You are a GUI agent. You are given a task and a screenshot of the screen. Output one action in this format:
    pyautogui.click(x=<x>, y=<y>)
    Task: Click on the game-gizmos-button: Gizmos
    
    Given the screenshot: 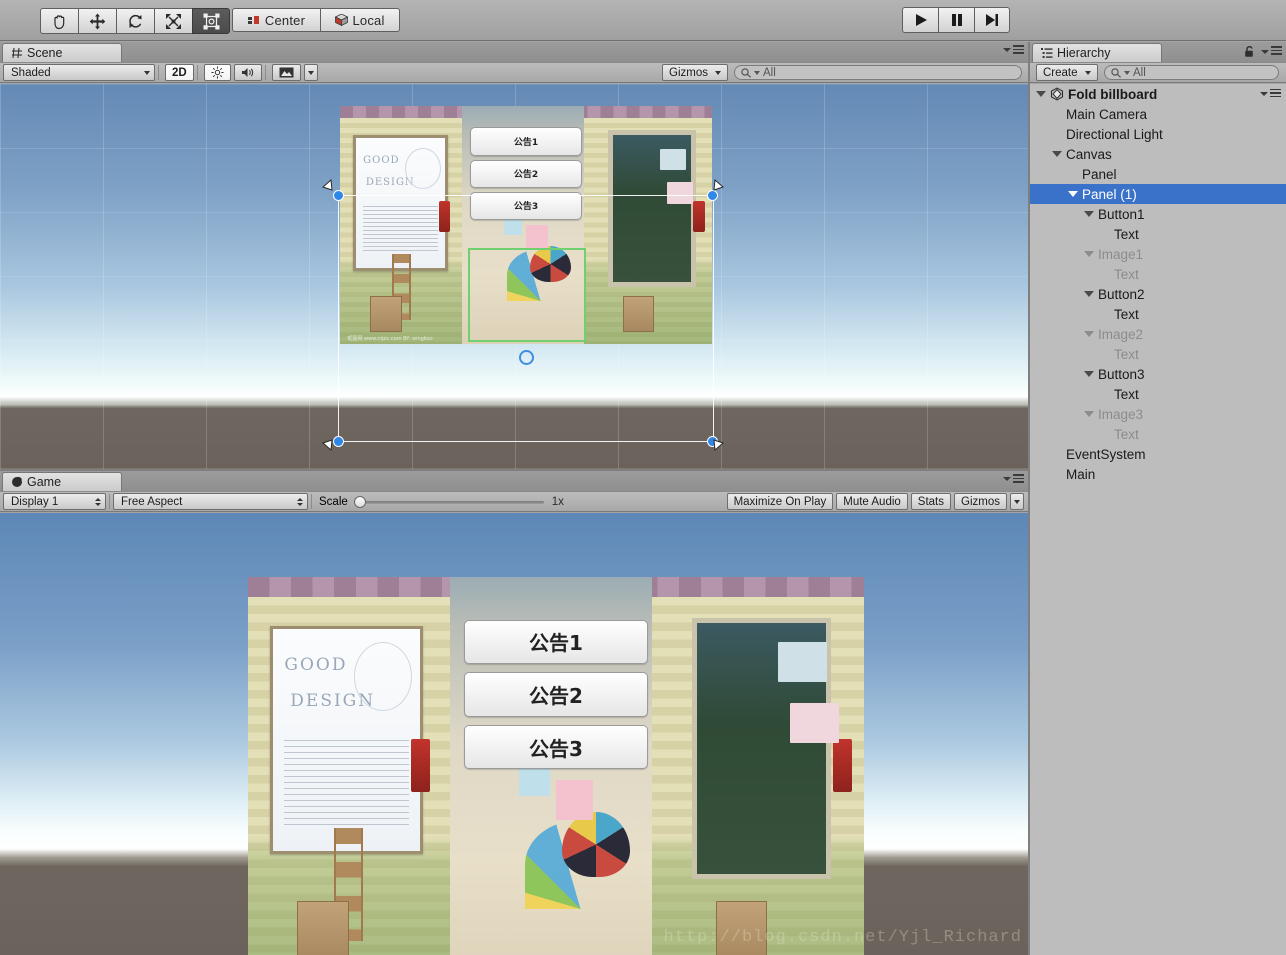 What is the action you would take?
    pyautogui.click(x=980, y=501)
    